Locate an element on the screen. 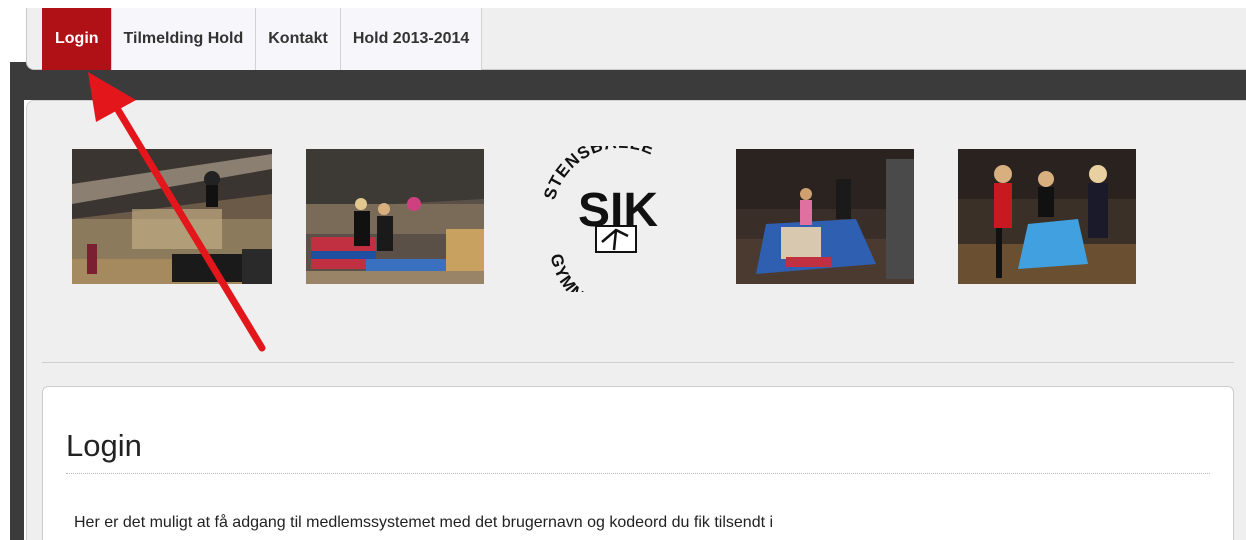  page-title: Login is located at coordinates (104, 445).